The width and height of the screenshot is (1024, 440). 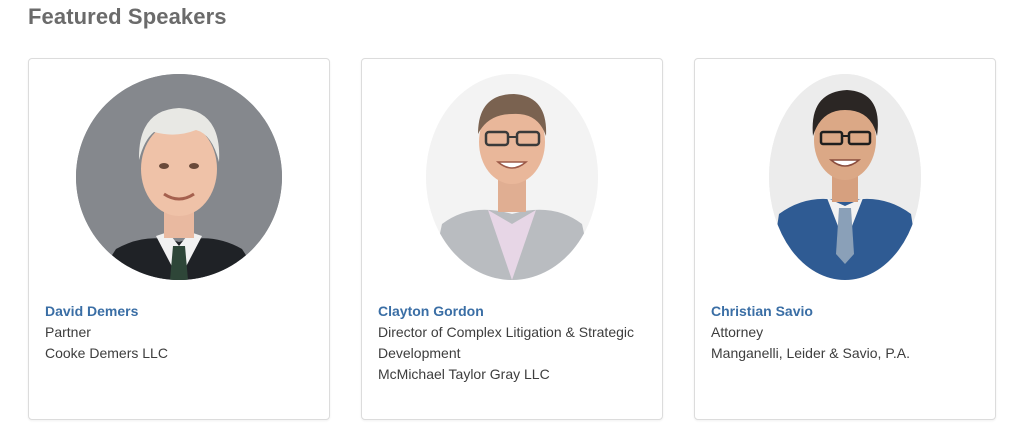 What do you see at coordinates (181, 311) in the screenshot?
I see `speaker-name: David Demers` at bounding box center [181, 311].